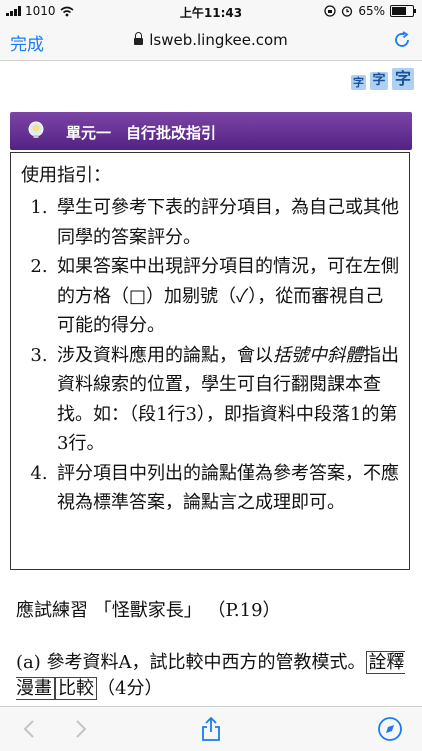 The width and height of the screenshot is (422, 751). Describe the element at coordinates (76, 688) in the screenshot. I see `skill-tag: 比較` at that location.